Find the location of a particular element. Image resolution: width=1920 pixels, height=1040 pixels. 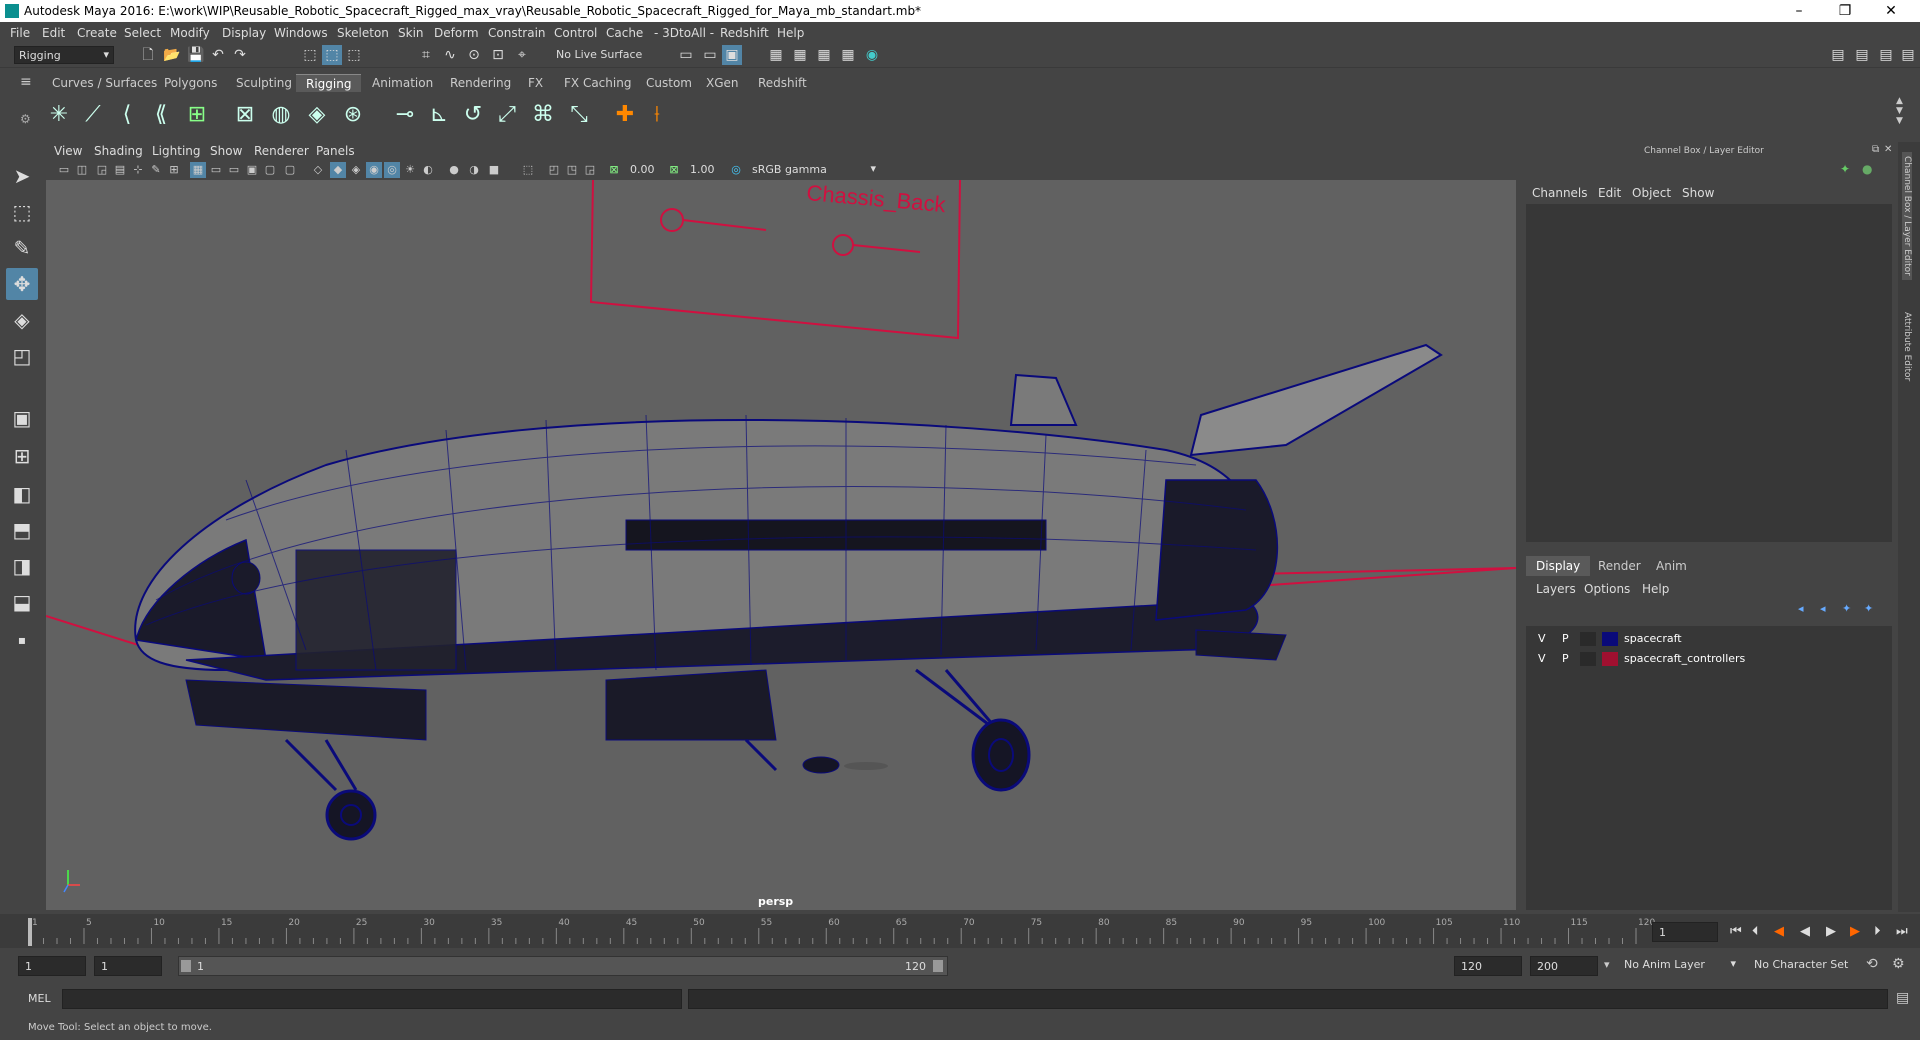

open-scene-icon: 📂 is located at coordinates (172, 55).